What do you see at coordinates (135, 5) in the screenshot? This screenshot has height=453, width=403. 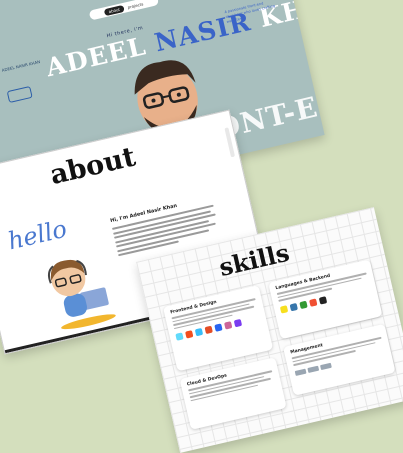 I see `nav-projects-tab: projects` at bounding box center [135, 5].